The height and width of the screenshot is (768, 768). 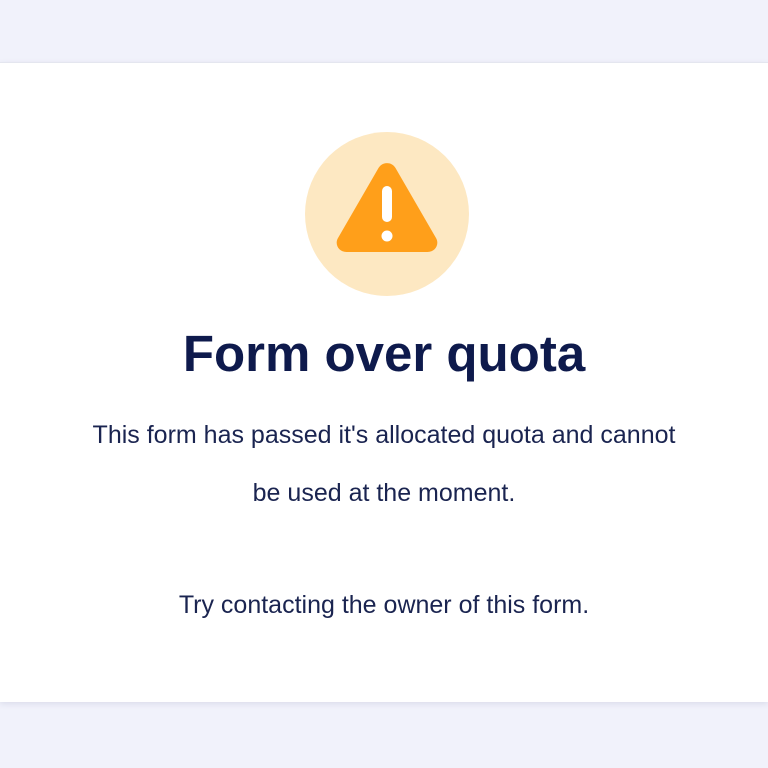 I want to click on contact-hint: Try contacting the owner of this form., so click(x=384, y=605).